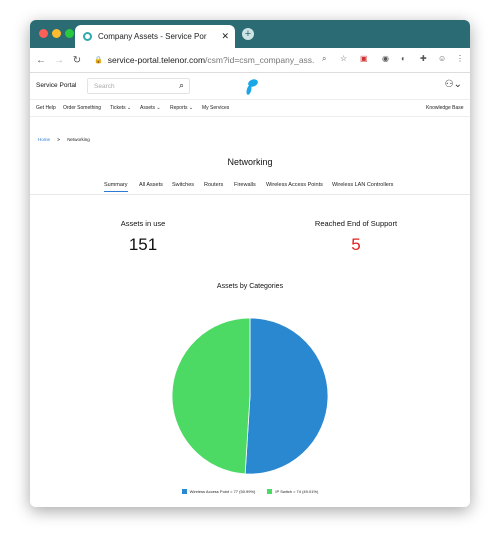 This screenshot has height=549, width=500. I want to click on browser-tab: Company Assets - Service Por ✕, so click(155, 36).